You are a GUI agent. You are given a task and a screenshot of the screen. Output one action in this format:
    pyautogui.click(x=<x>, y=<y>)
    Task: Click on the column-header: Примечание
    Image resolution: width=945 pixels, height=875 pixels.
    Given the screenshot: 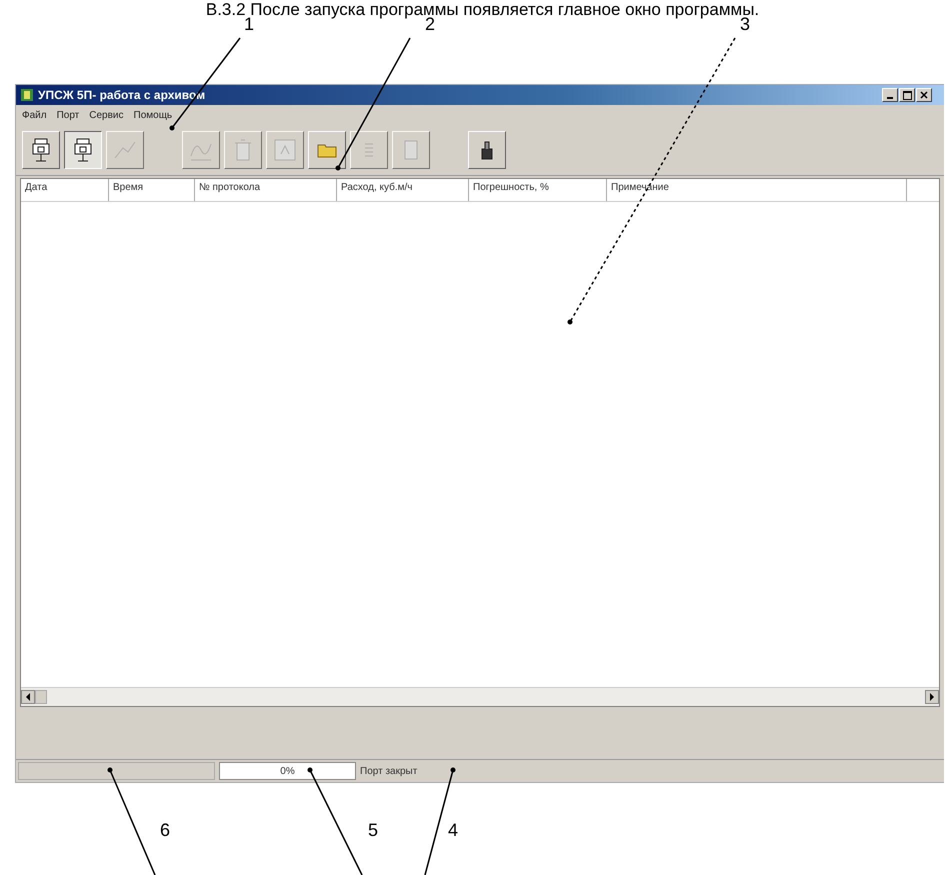 What is the action you would take?
    pyautogui.click(x=757, y=190)
    